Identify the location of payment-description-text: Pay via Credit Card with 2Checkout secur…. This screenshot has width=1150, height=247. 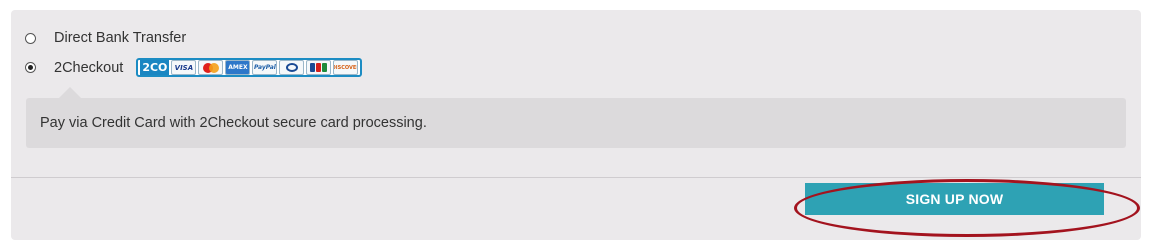
(233, 123).